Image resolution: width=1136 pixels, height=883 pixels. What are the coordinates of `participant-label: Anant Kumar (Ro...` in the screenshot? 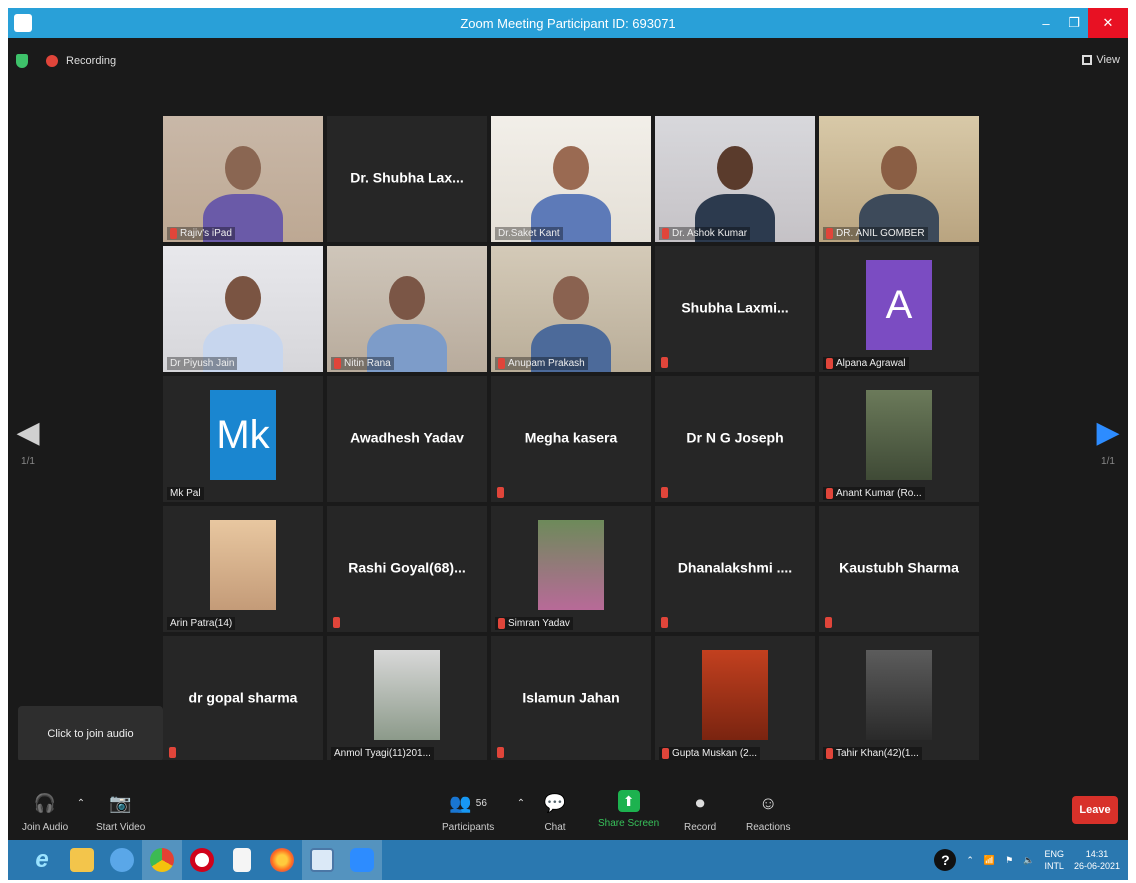 It's located at (874, 493).